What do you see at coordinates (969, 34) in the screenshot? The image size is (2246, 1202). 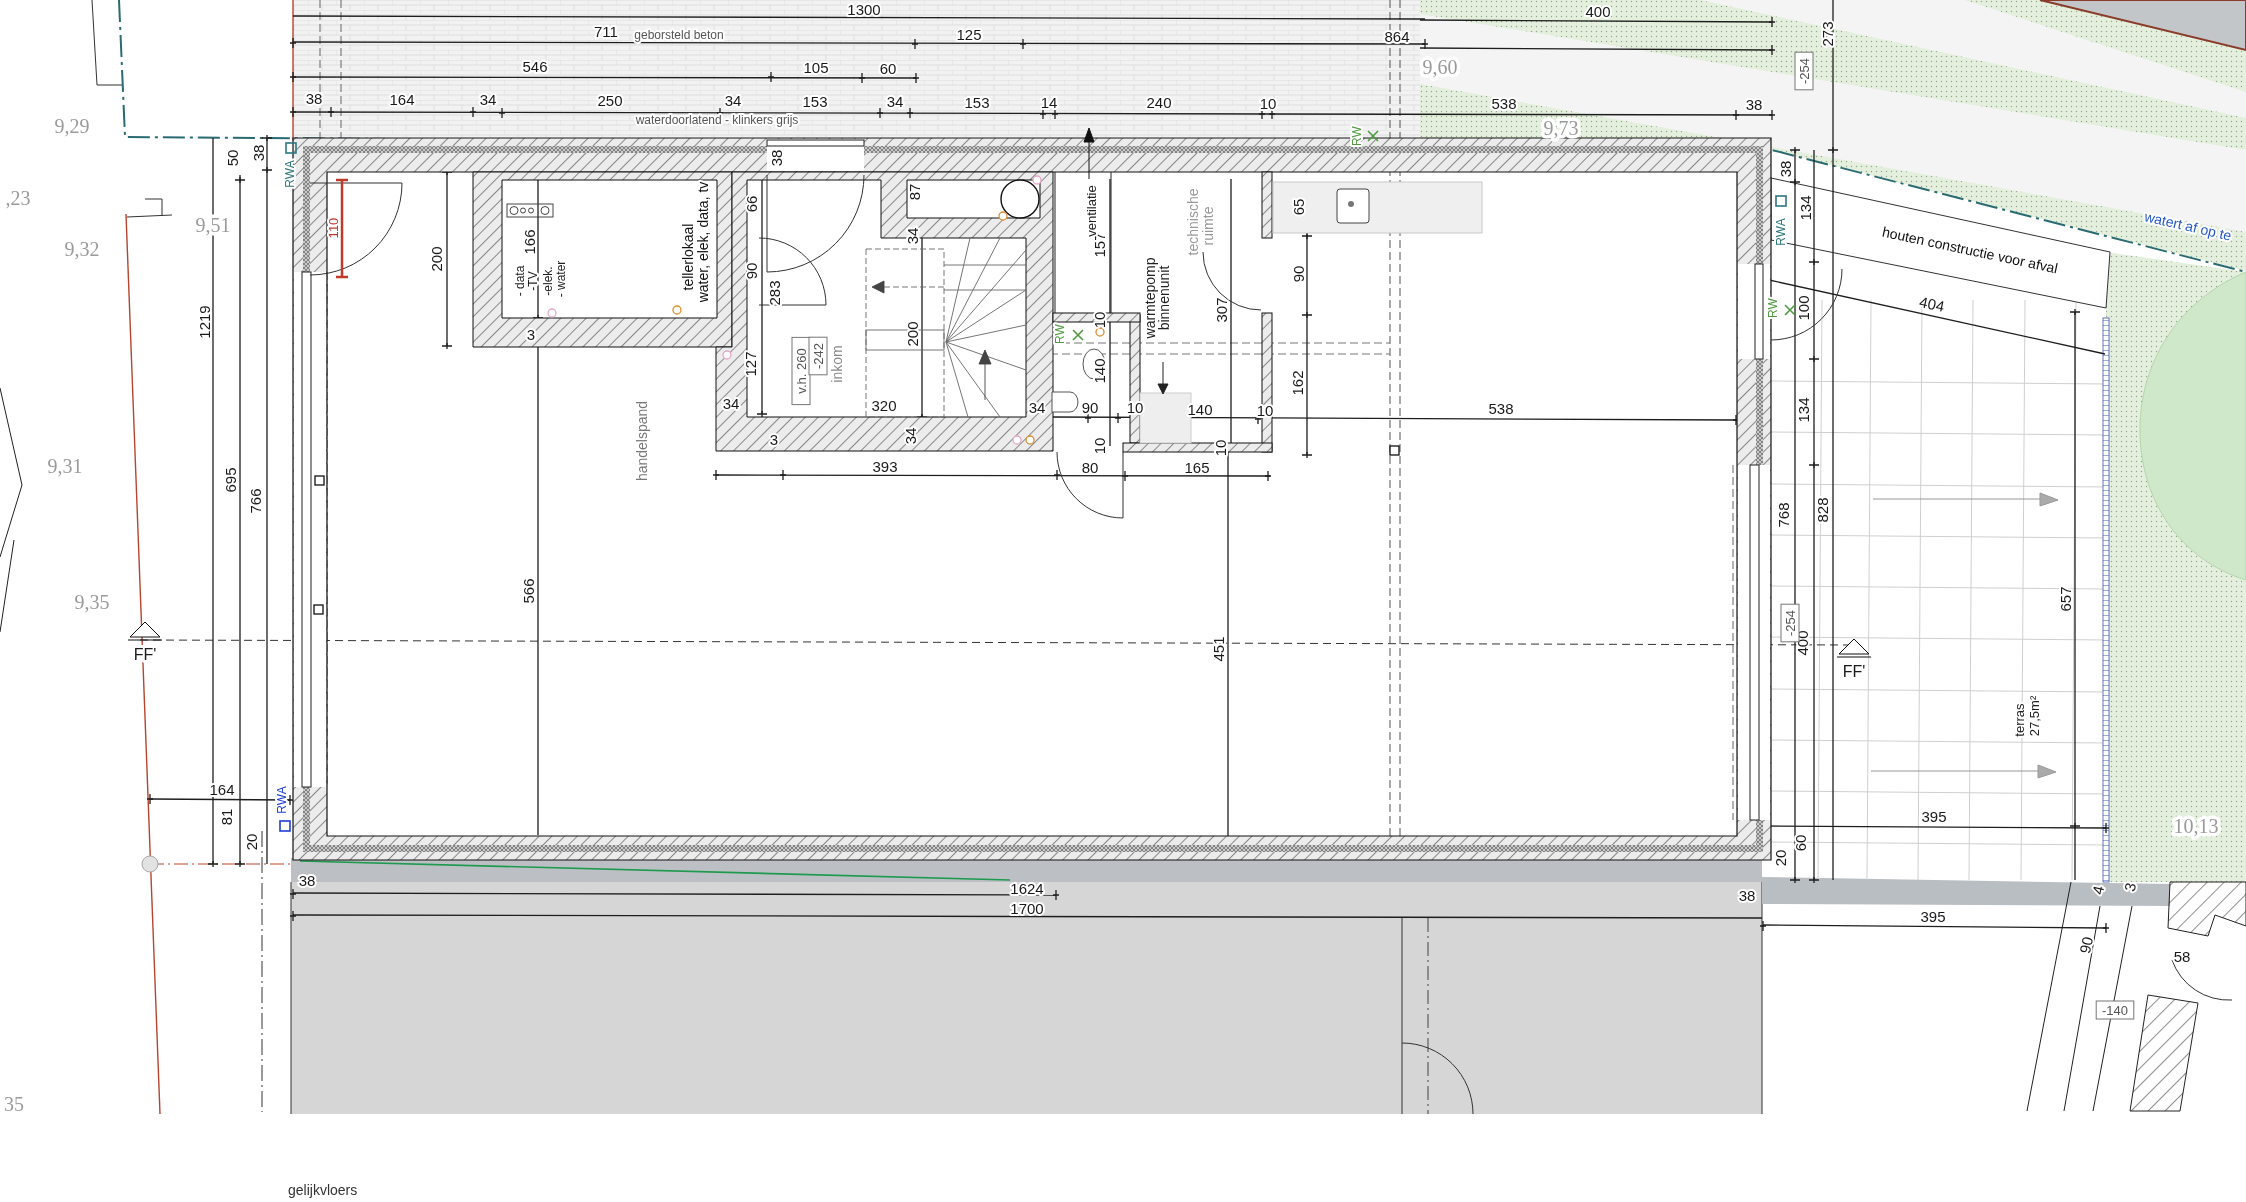 I see `dimension-label: 125` at bounding box center [969, 34].